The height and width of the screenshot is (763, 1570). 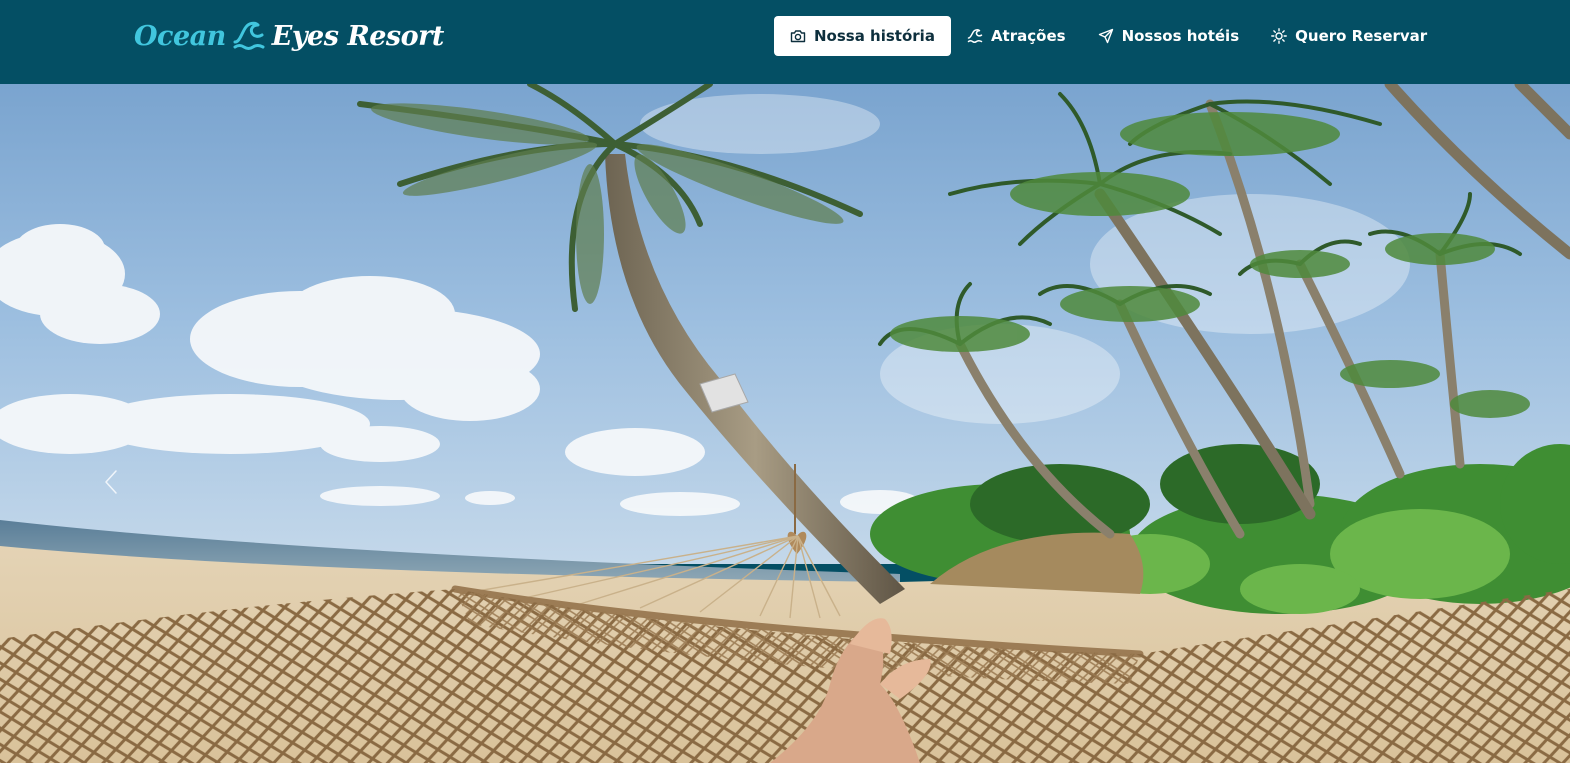 I want to click on nav-item-label: Atrações, so click(x=1028, y=36).